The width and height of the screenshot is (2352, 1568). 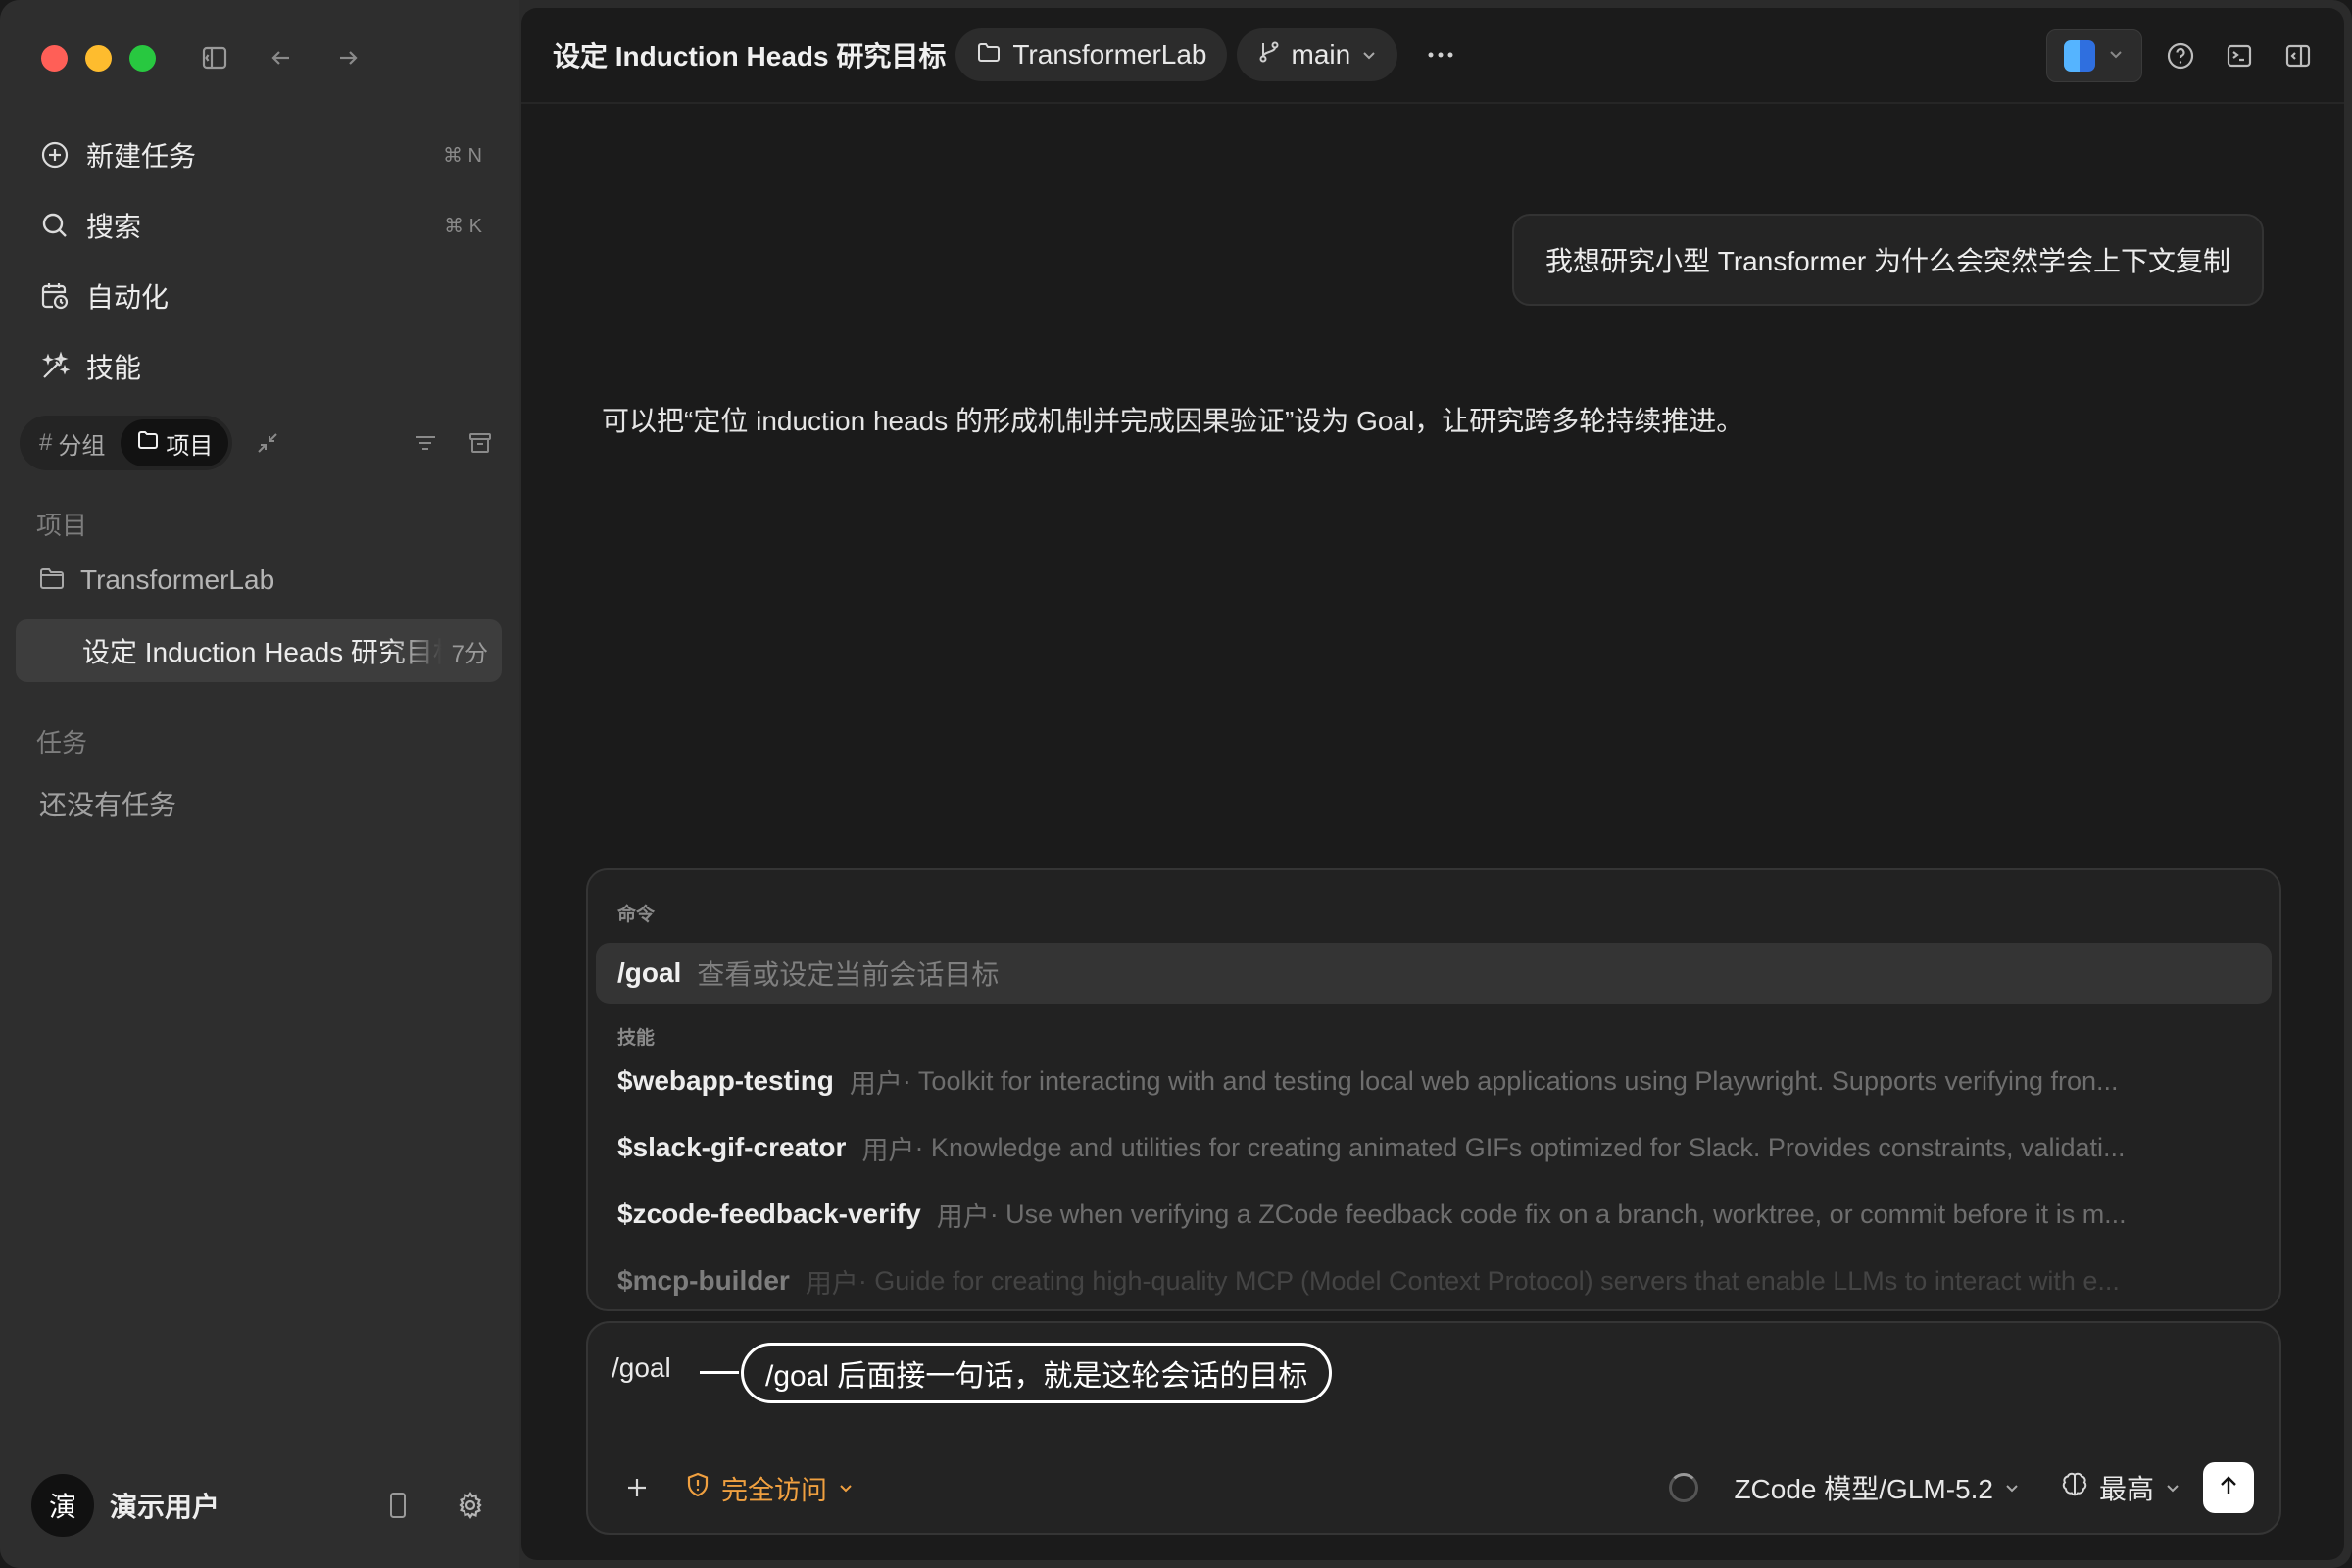 What do you see at coordinates (725, 1080) in the screenshot?
I see `skill-name: $webapp-testing` at bounding box center [725, 1080].